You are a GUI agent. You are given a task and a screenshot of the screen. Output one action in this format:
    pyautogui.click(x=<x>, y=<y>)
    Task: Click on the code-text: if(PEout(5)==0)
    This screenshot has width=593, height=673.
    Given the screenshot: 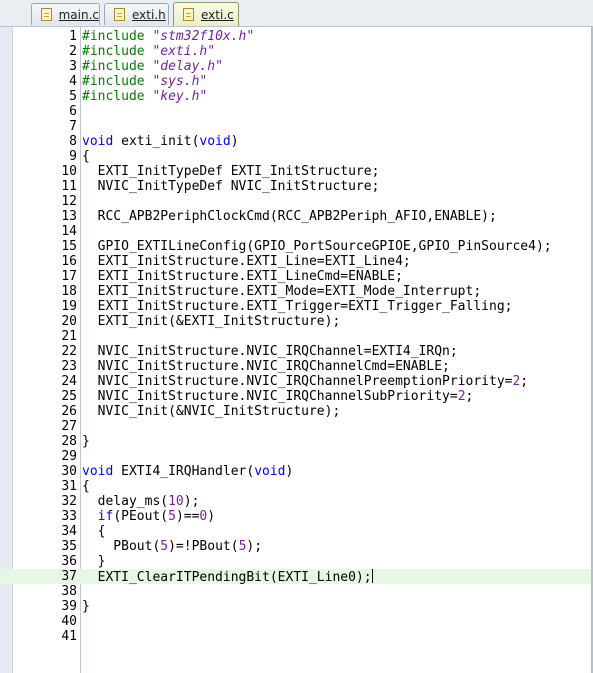 What is the action you would take?
    pyautogui.click(x=148, y=516)
    